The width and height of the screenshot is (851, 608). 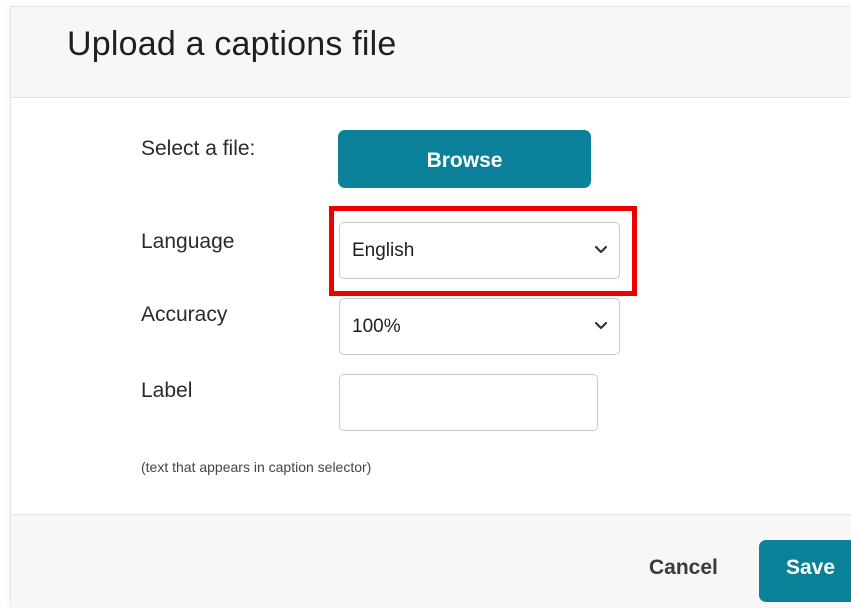 I want to click on language-highlight-box, so click(x=483, y=251).